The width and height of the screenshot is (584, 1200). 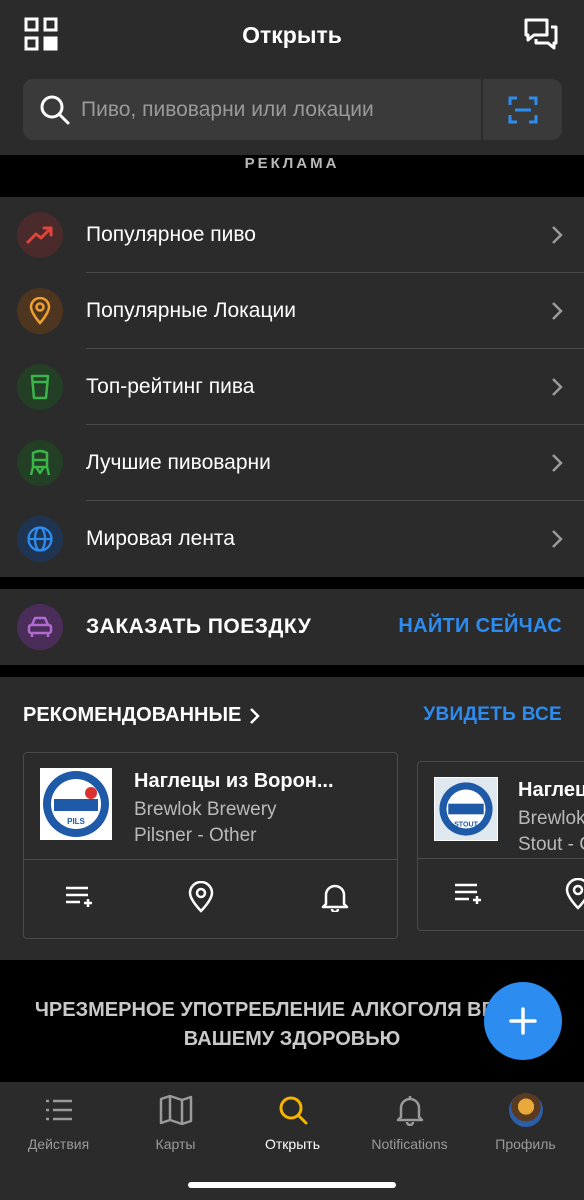 What do you see at coordinates (292, 1185) in the screenshot?
I see `home-indicator` at bounding box center [292, 1185].